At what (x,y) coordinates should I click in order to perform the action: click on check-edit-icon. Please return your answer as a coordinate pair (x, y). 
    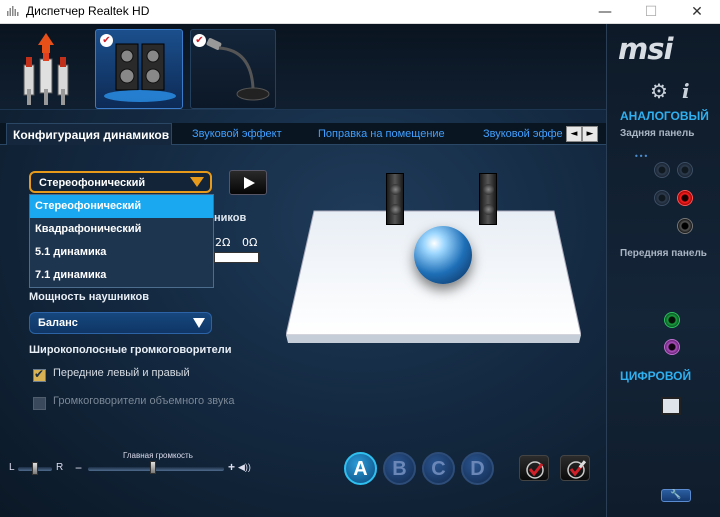
    Looking at the image, I should click on (577, 469).